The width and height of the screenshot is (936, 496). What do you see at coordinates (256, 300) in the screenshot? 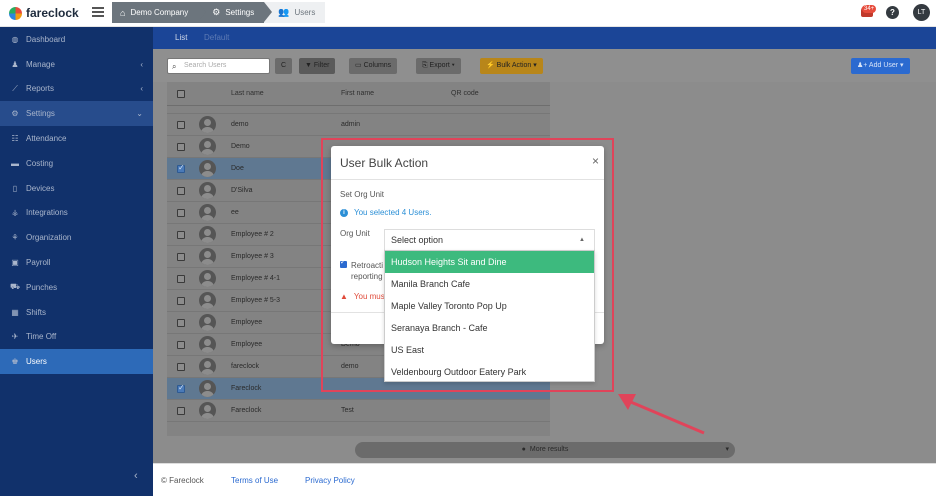
I see `cell-last-name: Employee # 5-3` at bounding box center [256, 300].